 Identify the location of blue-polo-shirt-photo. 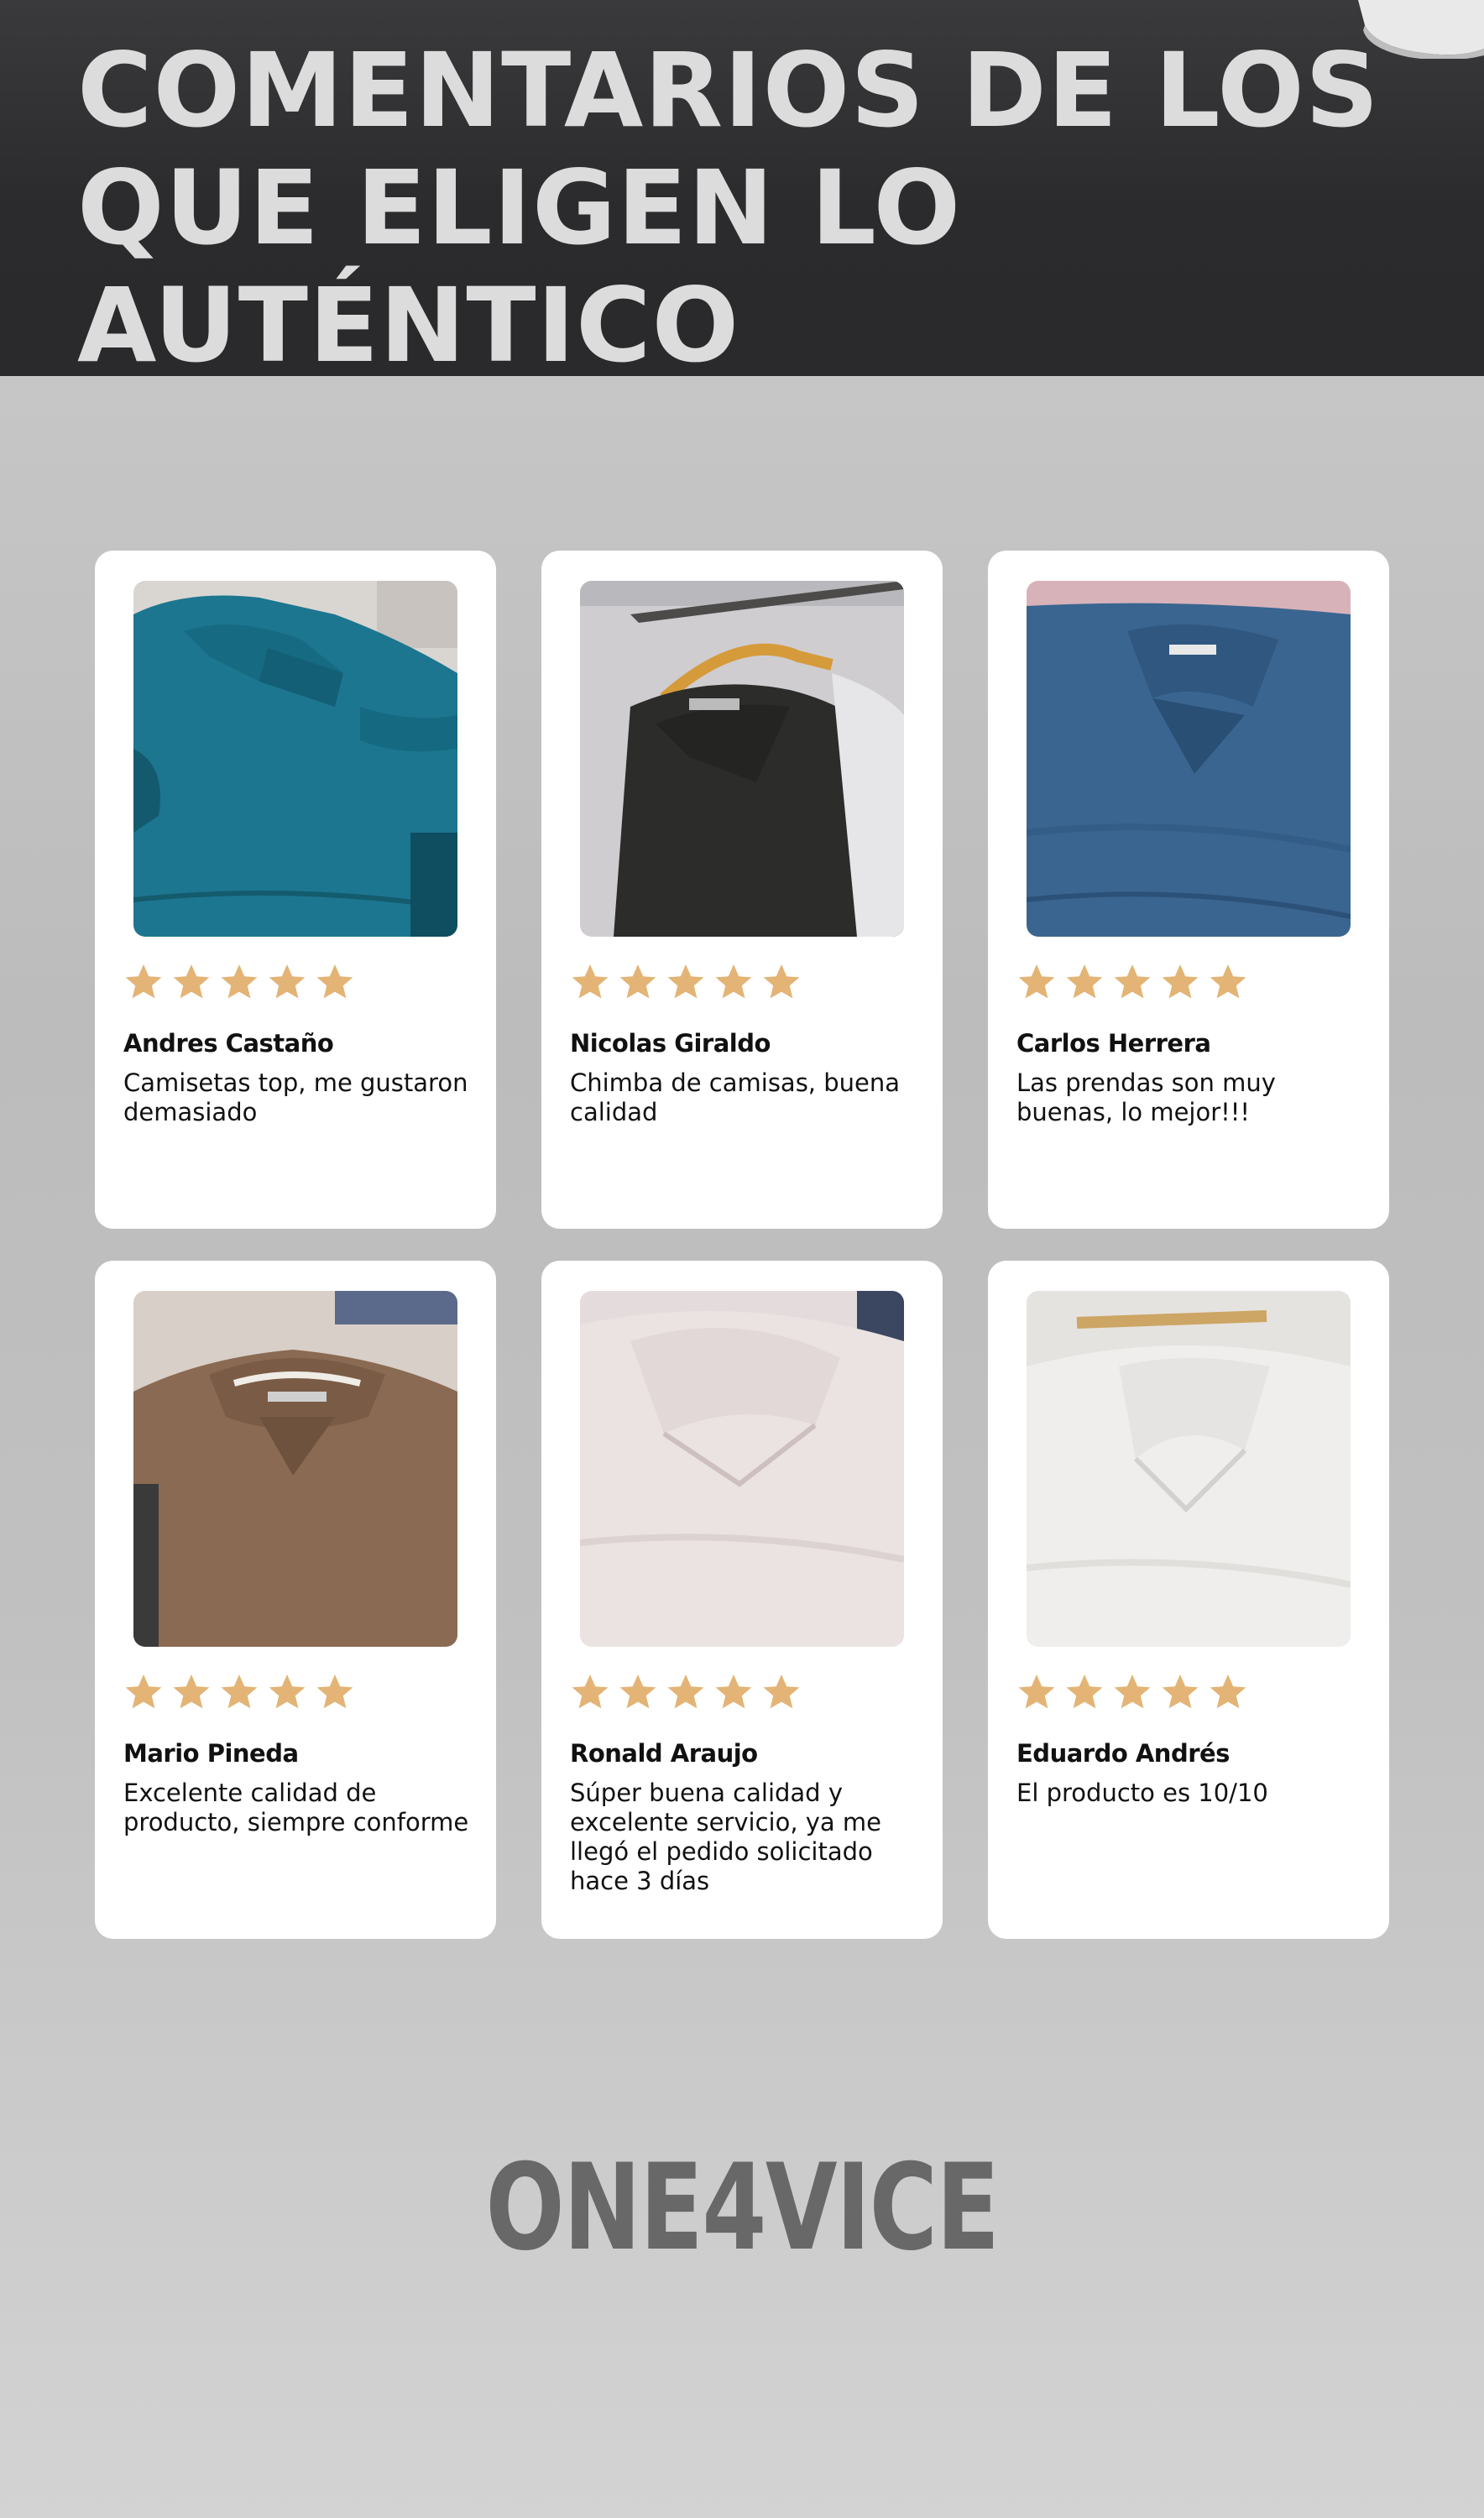
(1189, 759).